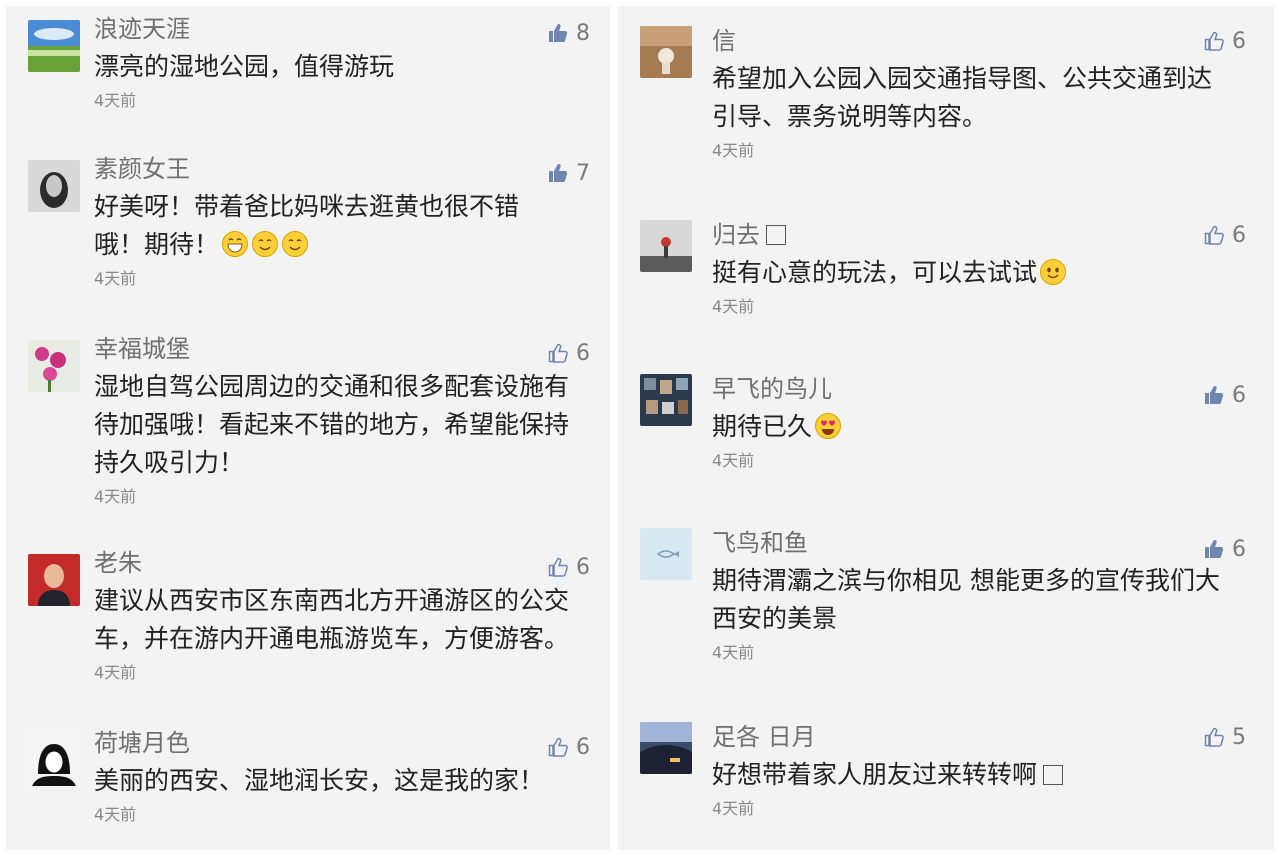 This screenshot has width=1280, height=856. What do you see at coordinates (828, 426) in the screenshot?
I see `heart-eyes-emoji-icon` at bounding box center [828, 426].